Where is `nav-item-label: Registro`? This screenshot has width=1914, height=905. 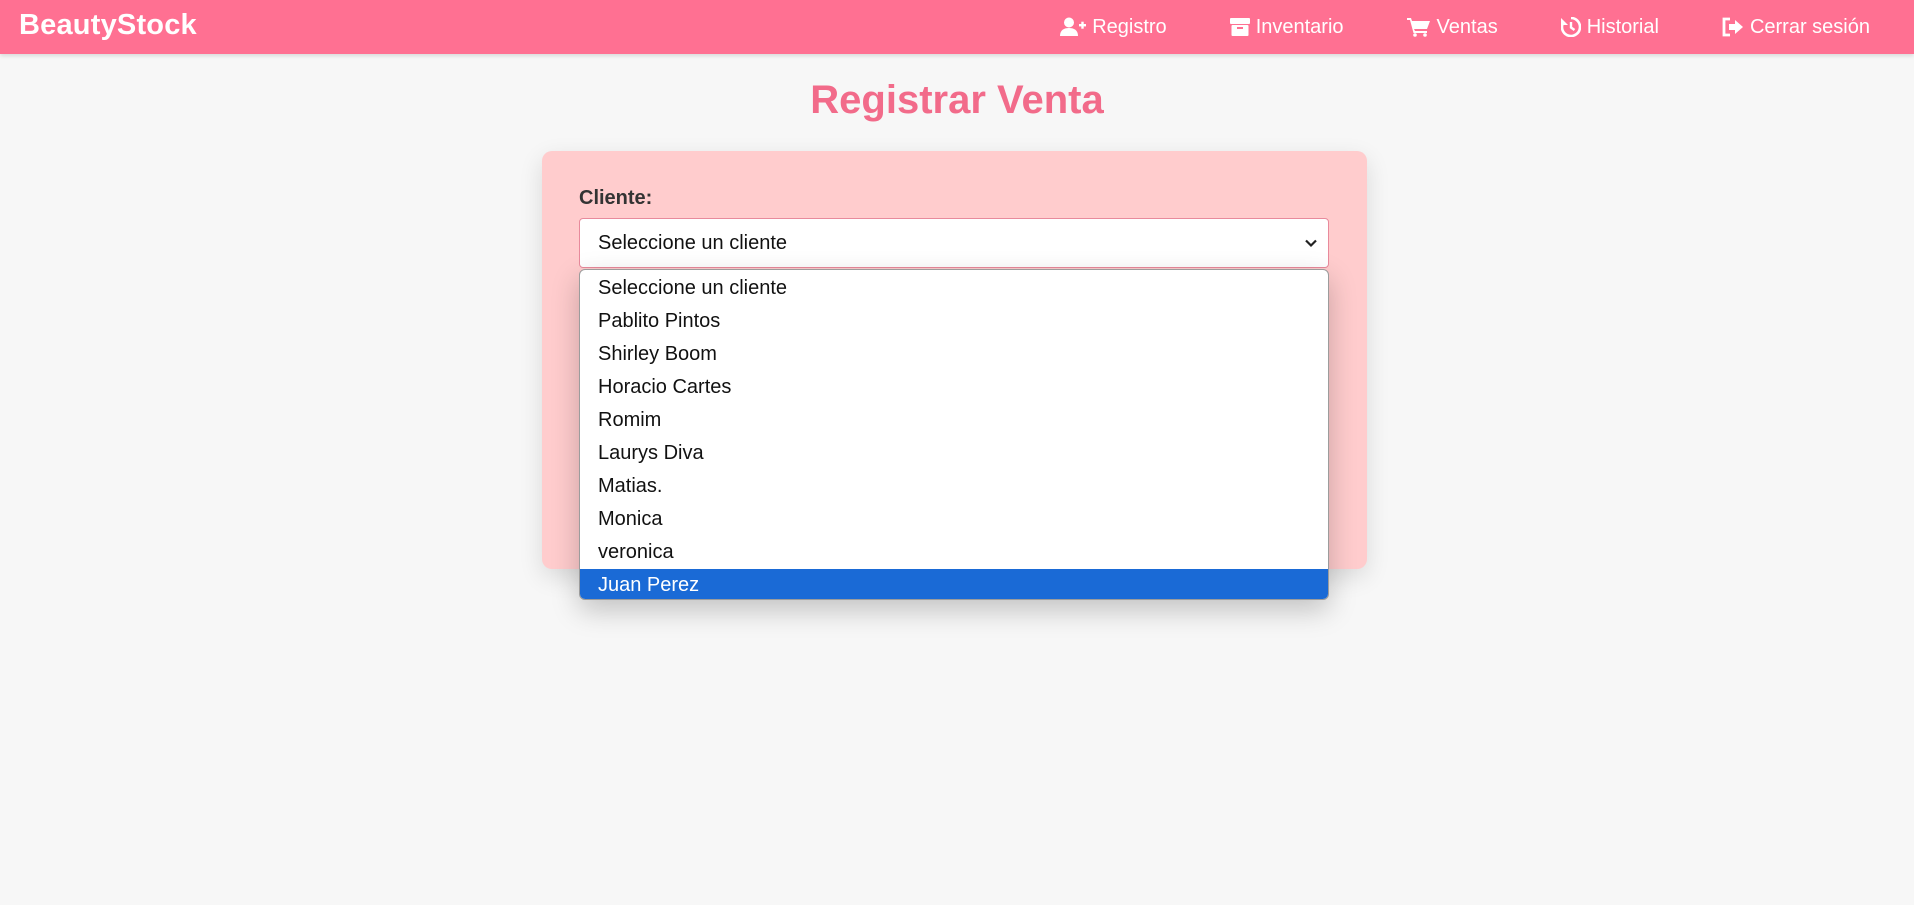 nav-item-label: Registro is located at coordinates (1129, 26).